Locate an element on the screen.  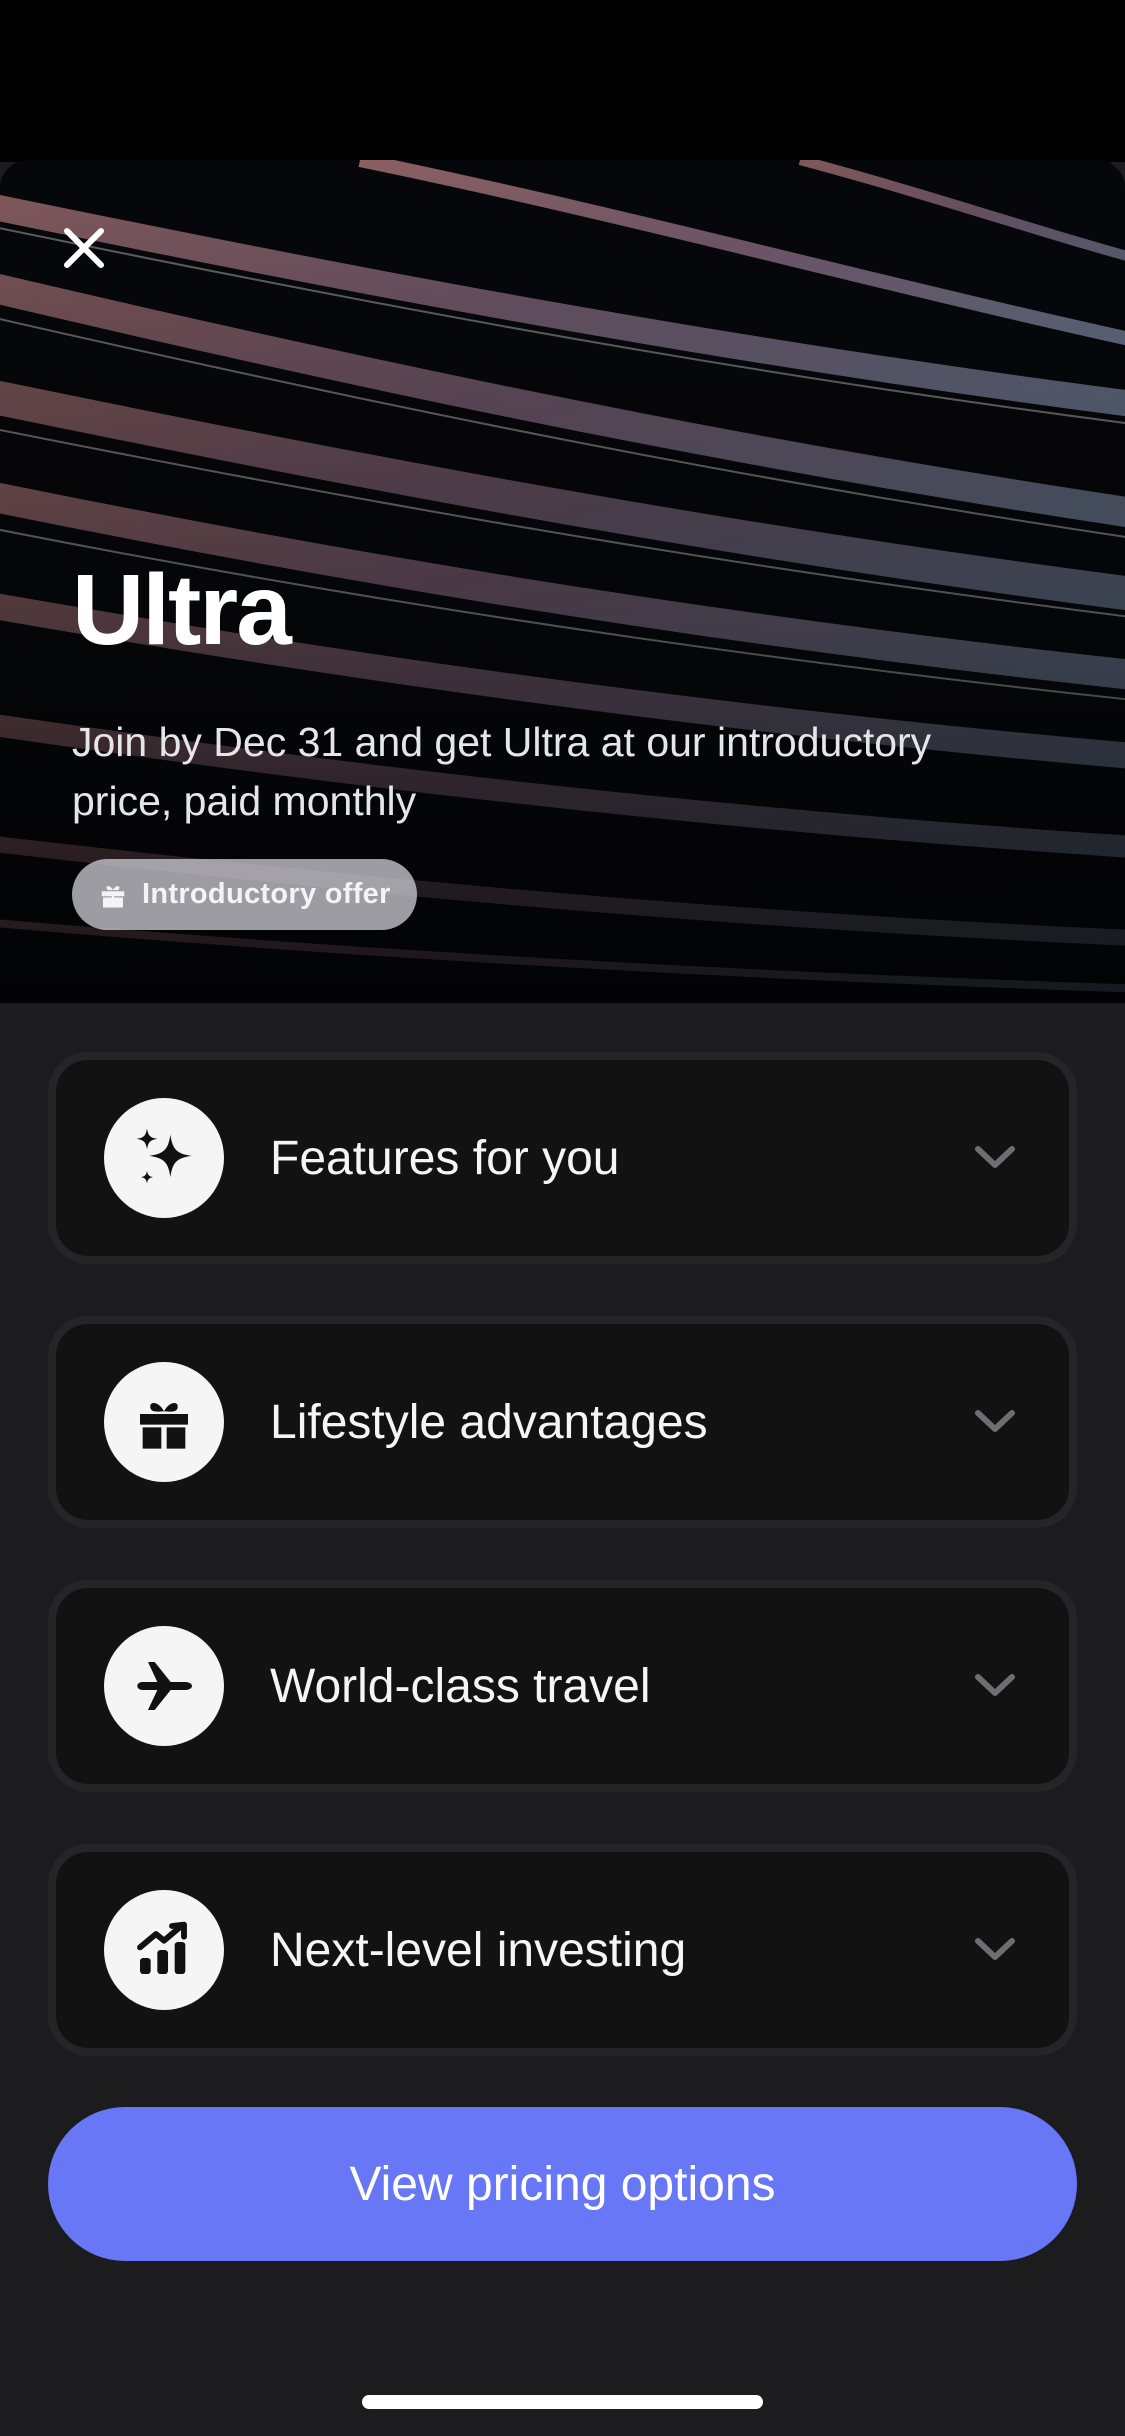
section-world-class-travel: World-class travel is located at coordinates (562, 1686).